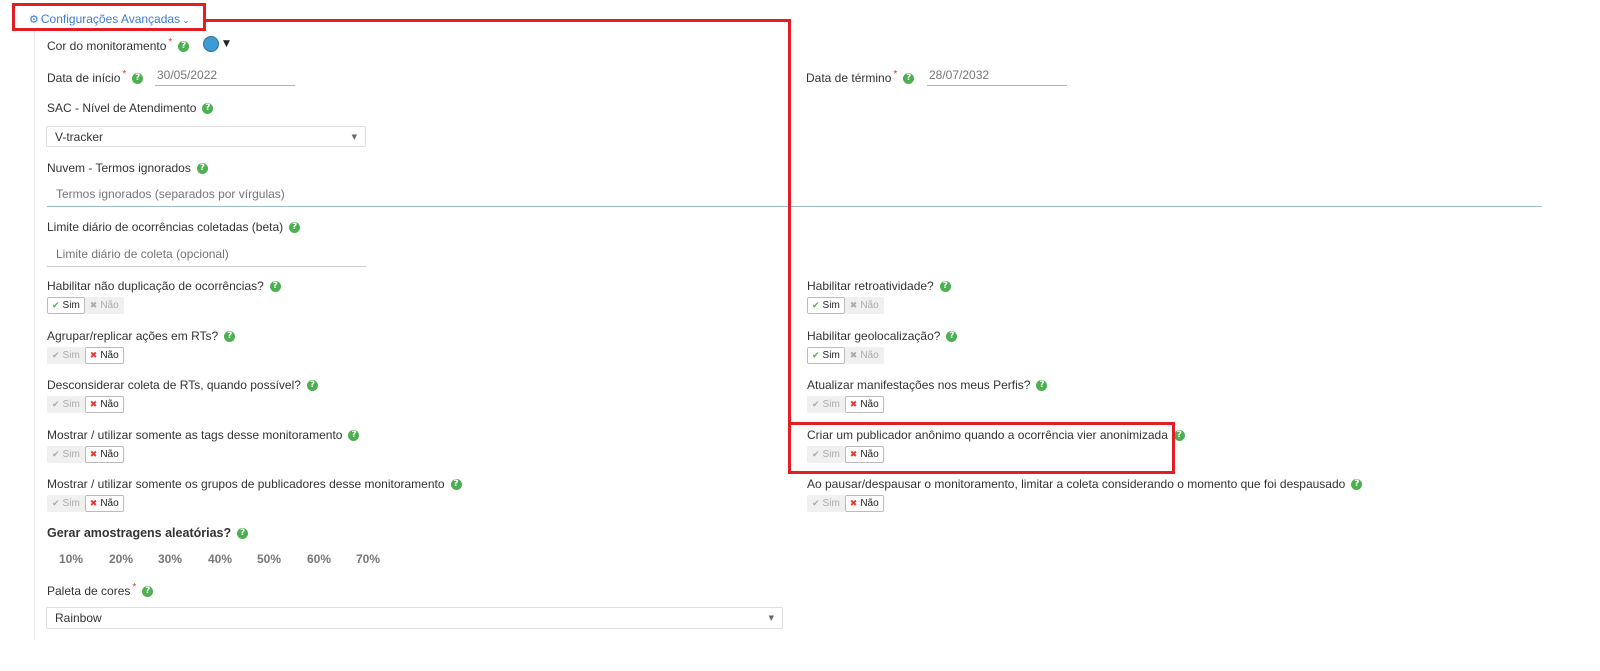 The image size is (1600, 671). Describe the element at coordinates (997, 77) in the screenshot. I see `end-date-input: 28/07/2032` at that location.